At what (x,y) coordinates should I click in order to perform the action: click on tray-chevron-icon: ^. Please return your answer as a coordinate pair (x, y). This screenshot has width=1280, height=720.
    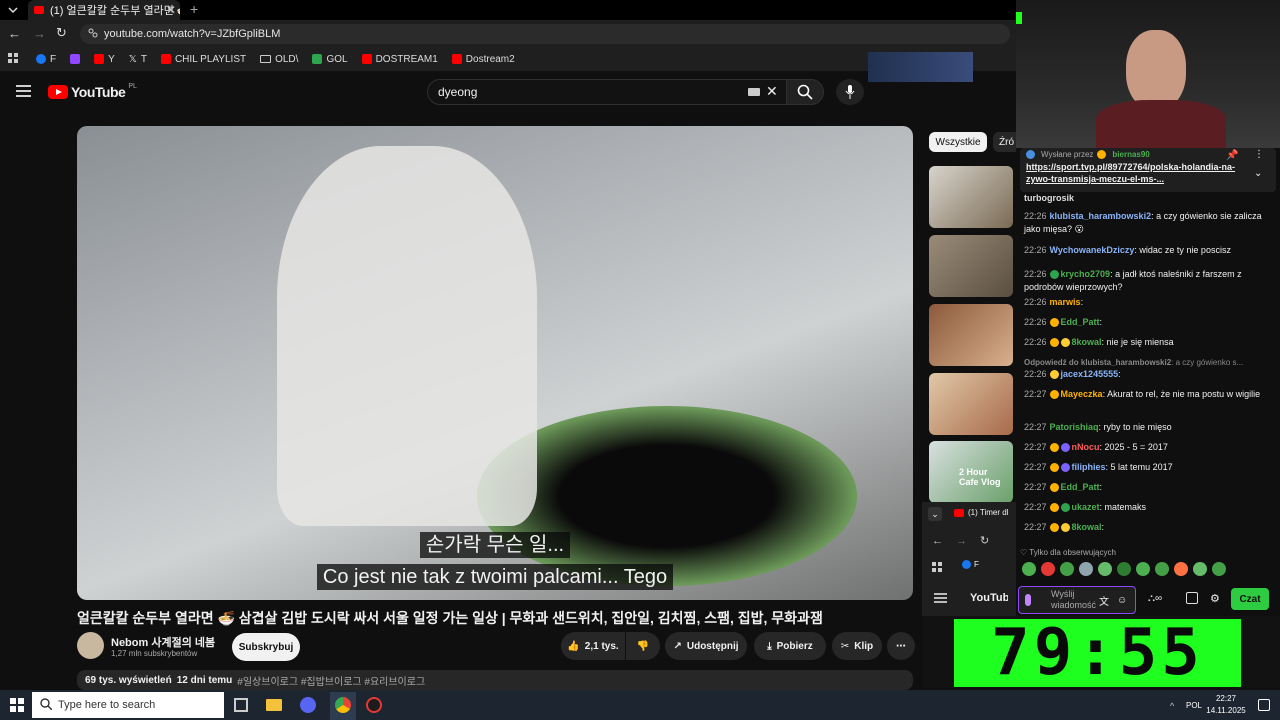
    Looking at the image, I should click on (1172, 706).